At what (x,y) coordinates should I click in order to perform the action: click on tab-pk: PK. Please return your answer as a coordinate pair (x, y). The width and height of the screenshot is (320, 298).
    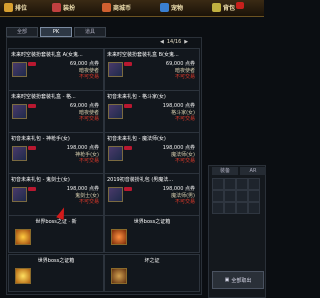
    Looking at the image, I should click on (56, 32).